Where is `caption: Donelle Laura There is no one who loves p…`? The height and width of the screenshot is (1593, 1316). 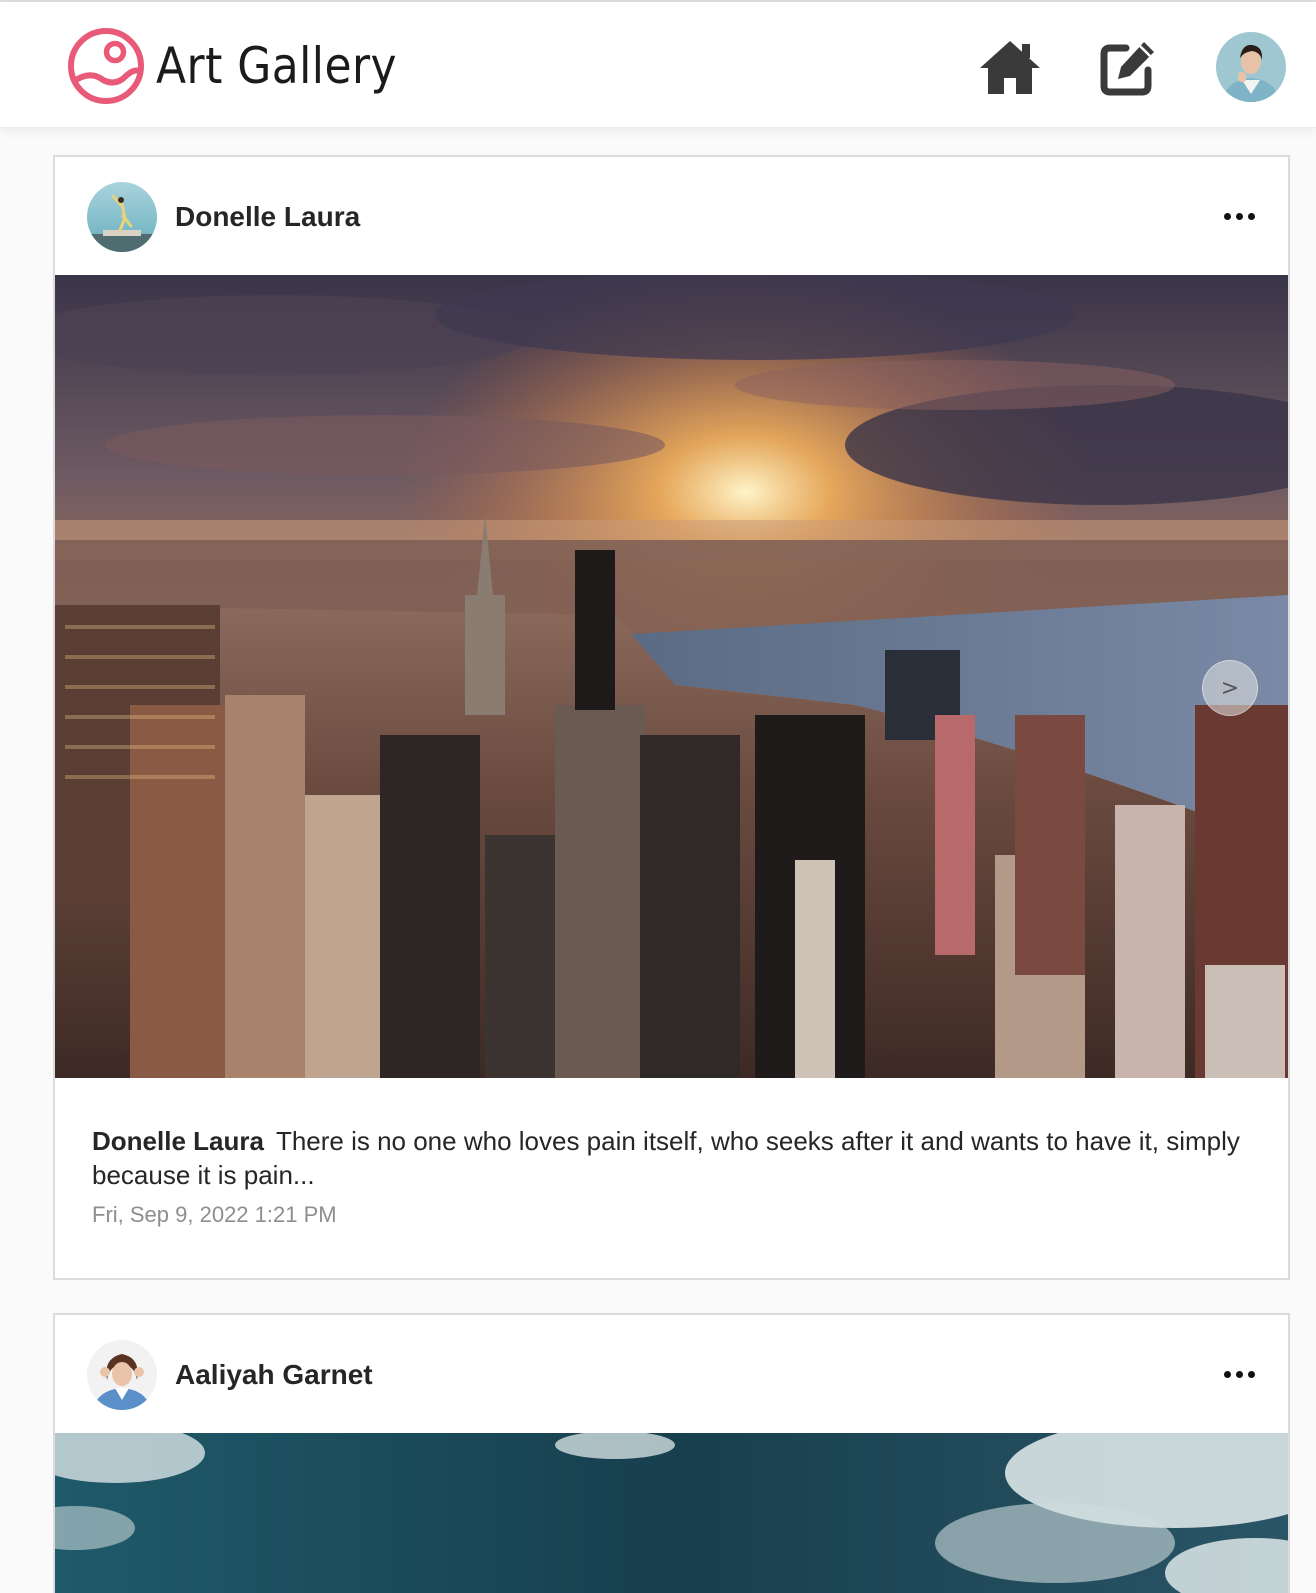
caption: Donelle Laura There is no one who loves p… is located at coordinates (672, 1158).